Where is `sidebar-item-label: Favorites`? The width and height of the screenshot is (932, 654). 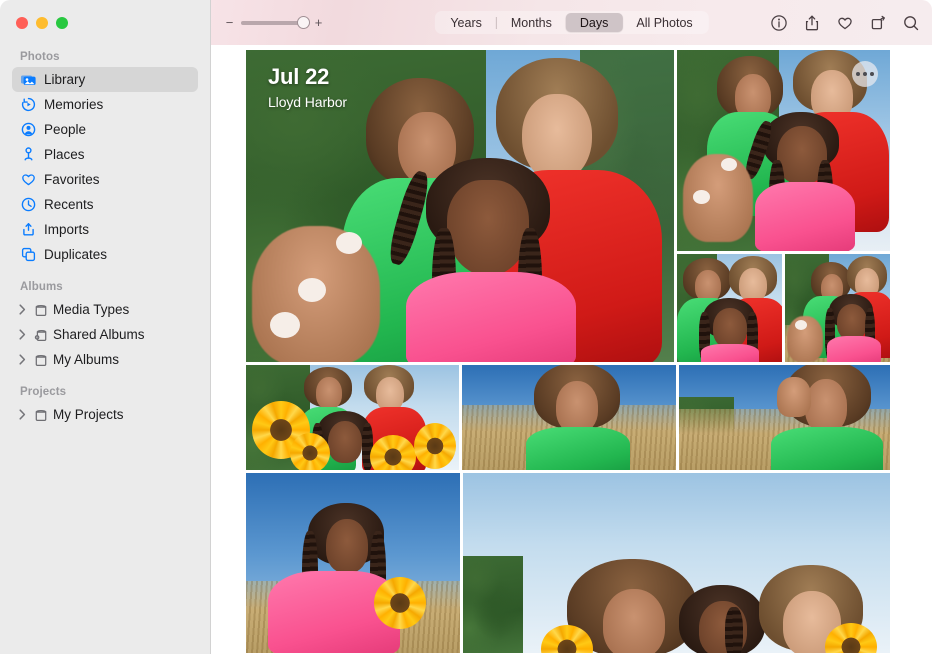
sidebar-item-label: Favorites is located at coordinates (72, 179).